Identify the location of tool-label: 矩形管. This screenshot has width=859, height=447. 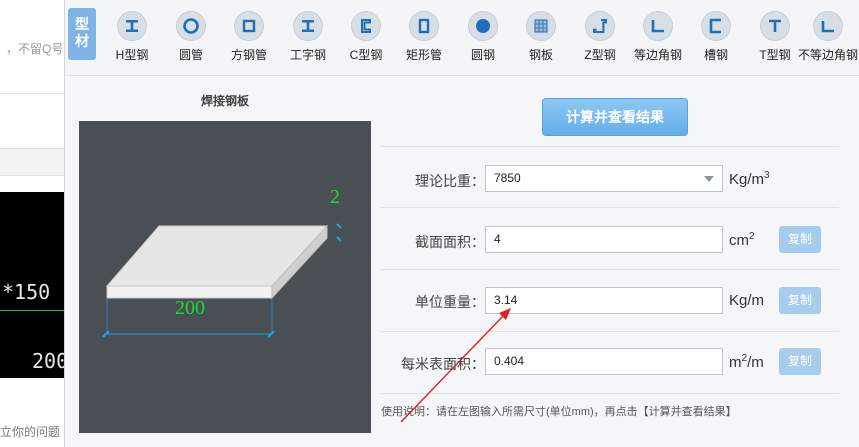
(423, 55).